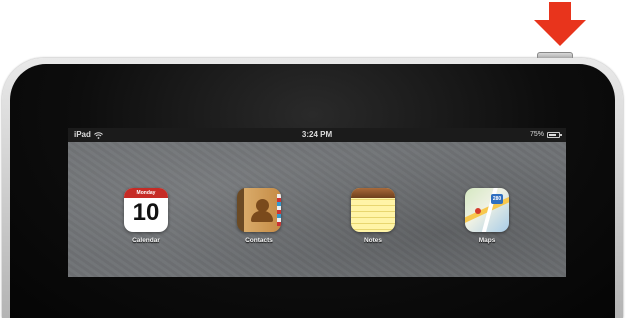 The height and width of the screenshot is (318, 627). I want to click on app-maps: 280 Maps, so click(487, 216).